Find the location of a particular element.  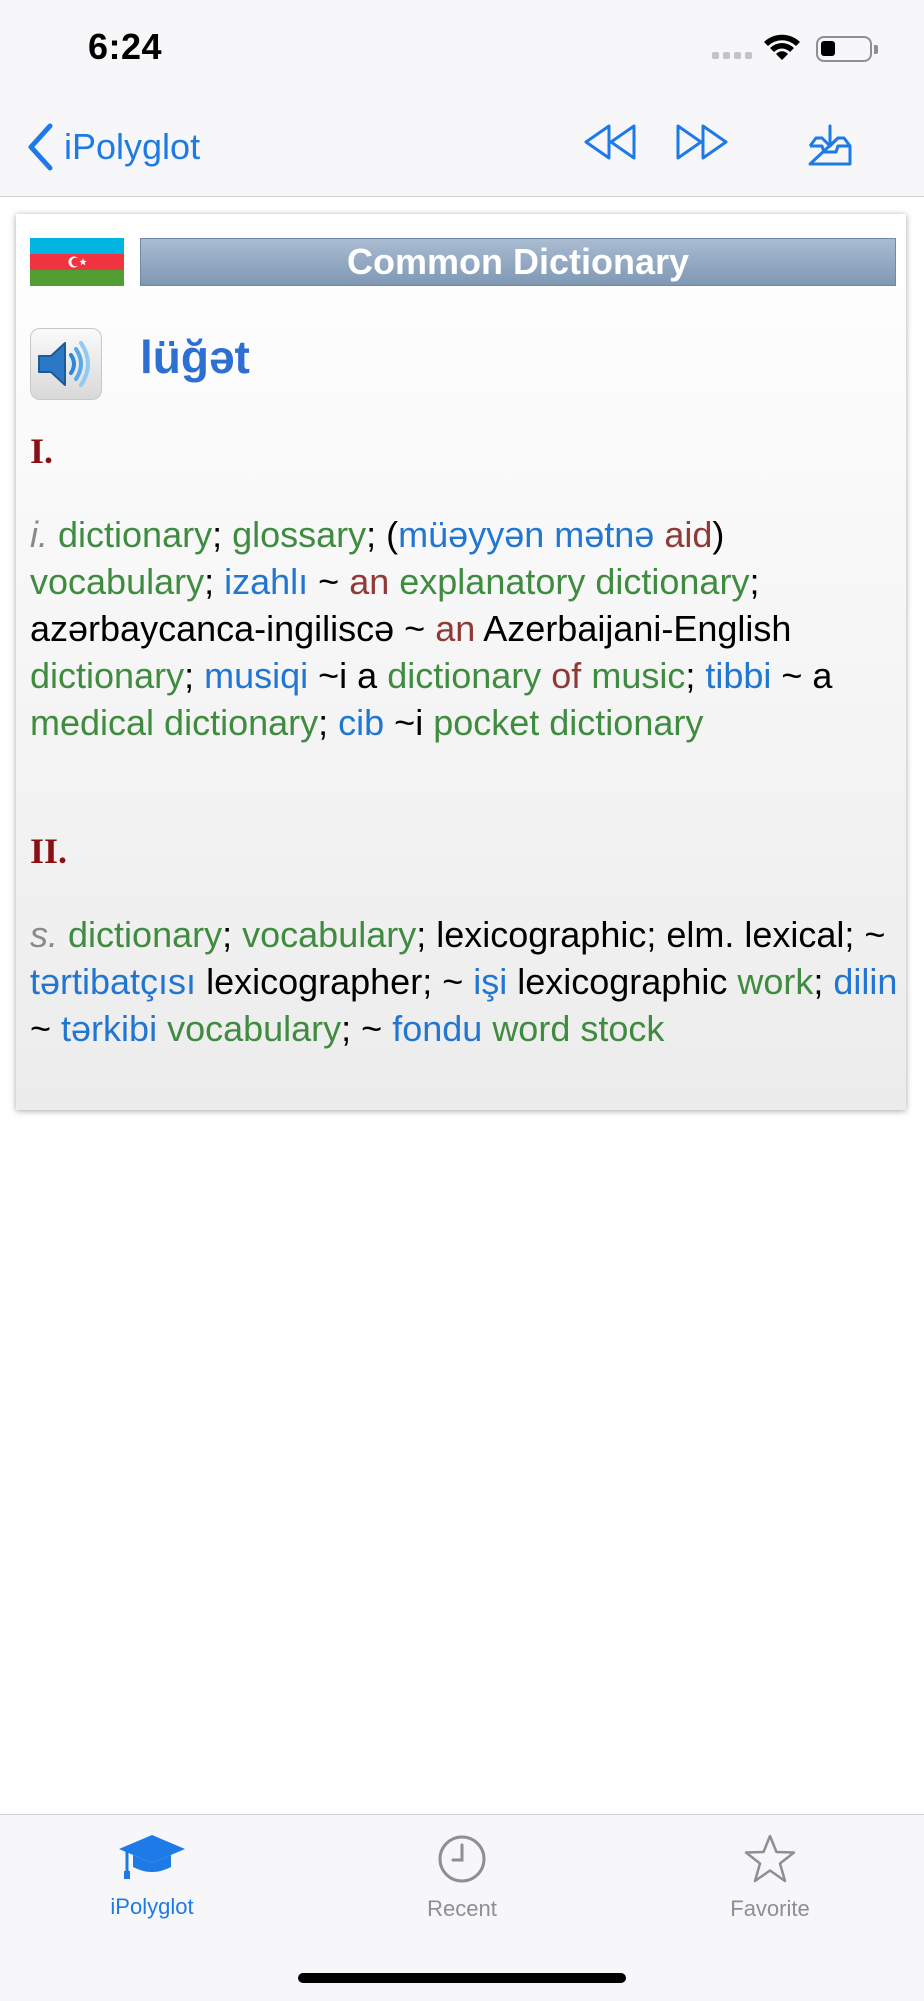

section-number: I. is located at coordinates (42, 451).